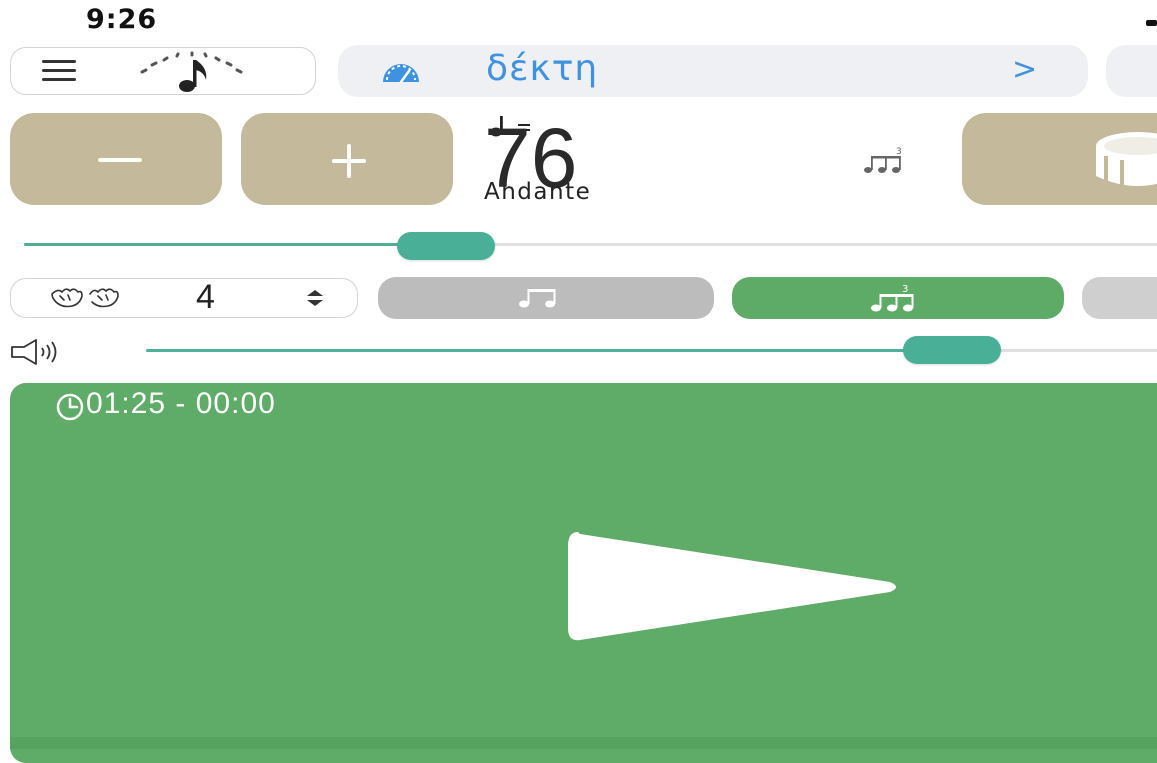  Describe the element at coordinates (735, 587) in the screenshot. I see `play-icon` at that location.